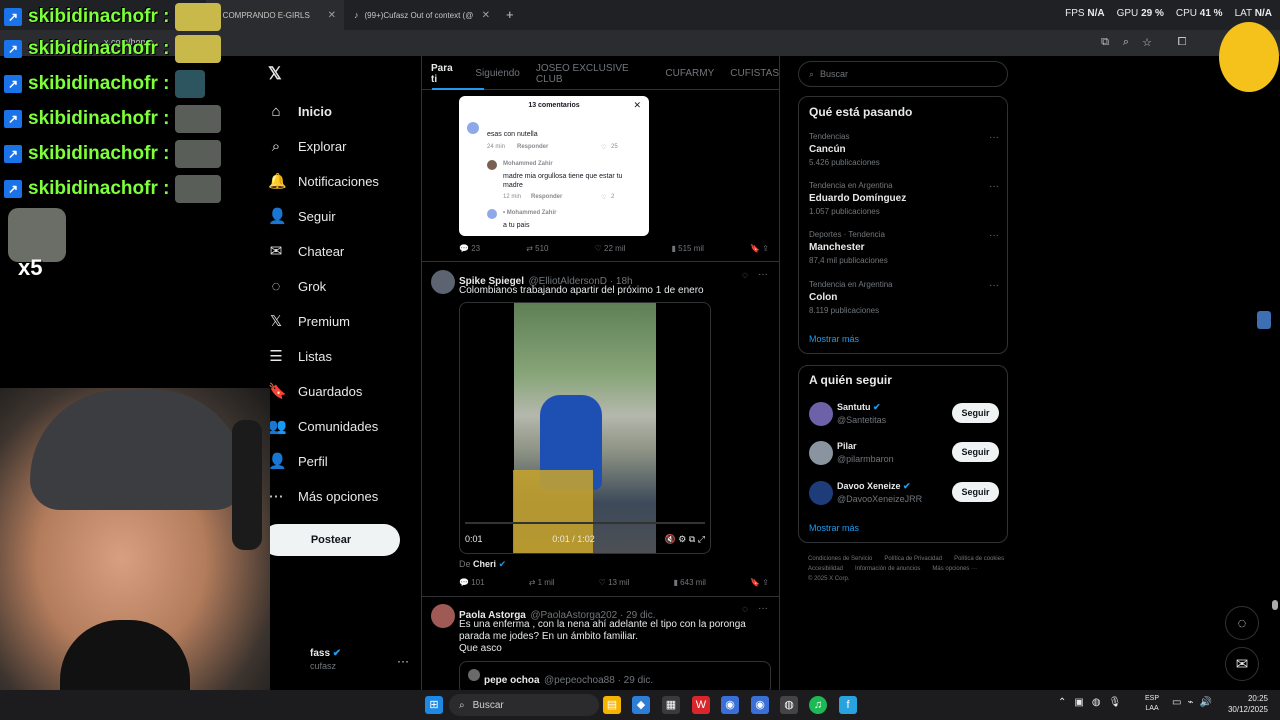 The image size is (1280, 720). I want to click on tab-para-ti: Para ti, so click(445, 74).